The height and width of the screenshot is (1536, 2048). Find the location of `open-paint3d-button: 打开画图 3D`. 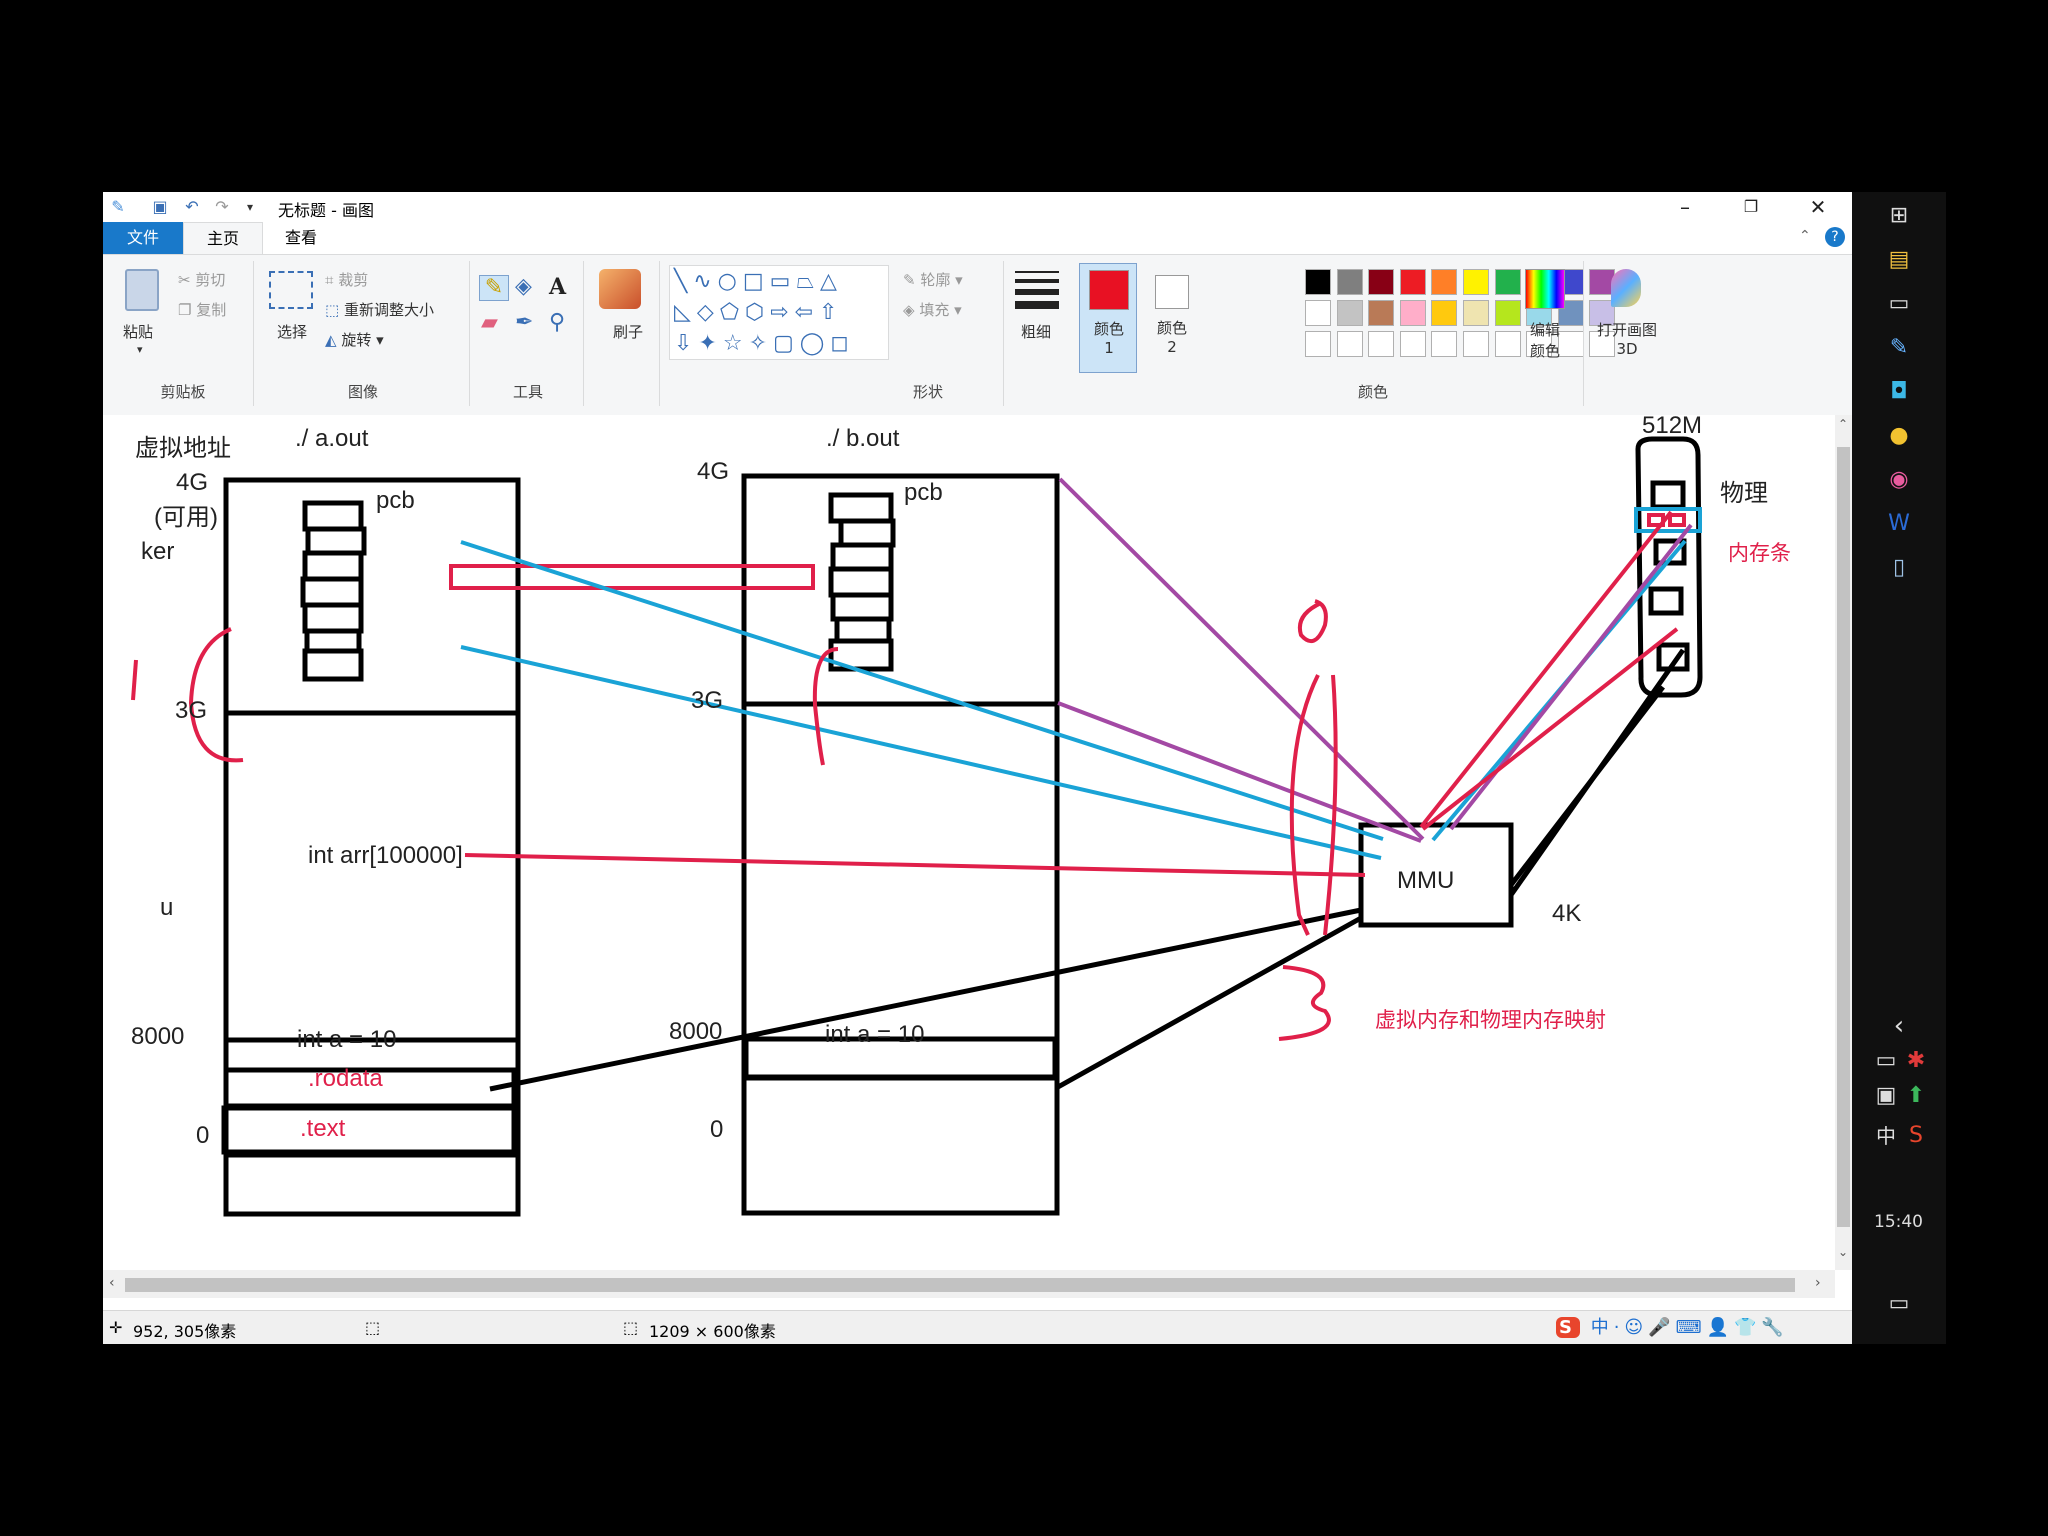

open-paint3d-button: 打开画图 3D is located at coordinates (1625, 320).